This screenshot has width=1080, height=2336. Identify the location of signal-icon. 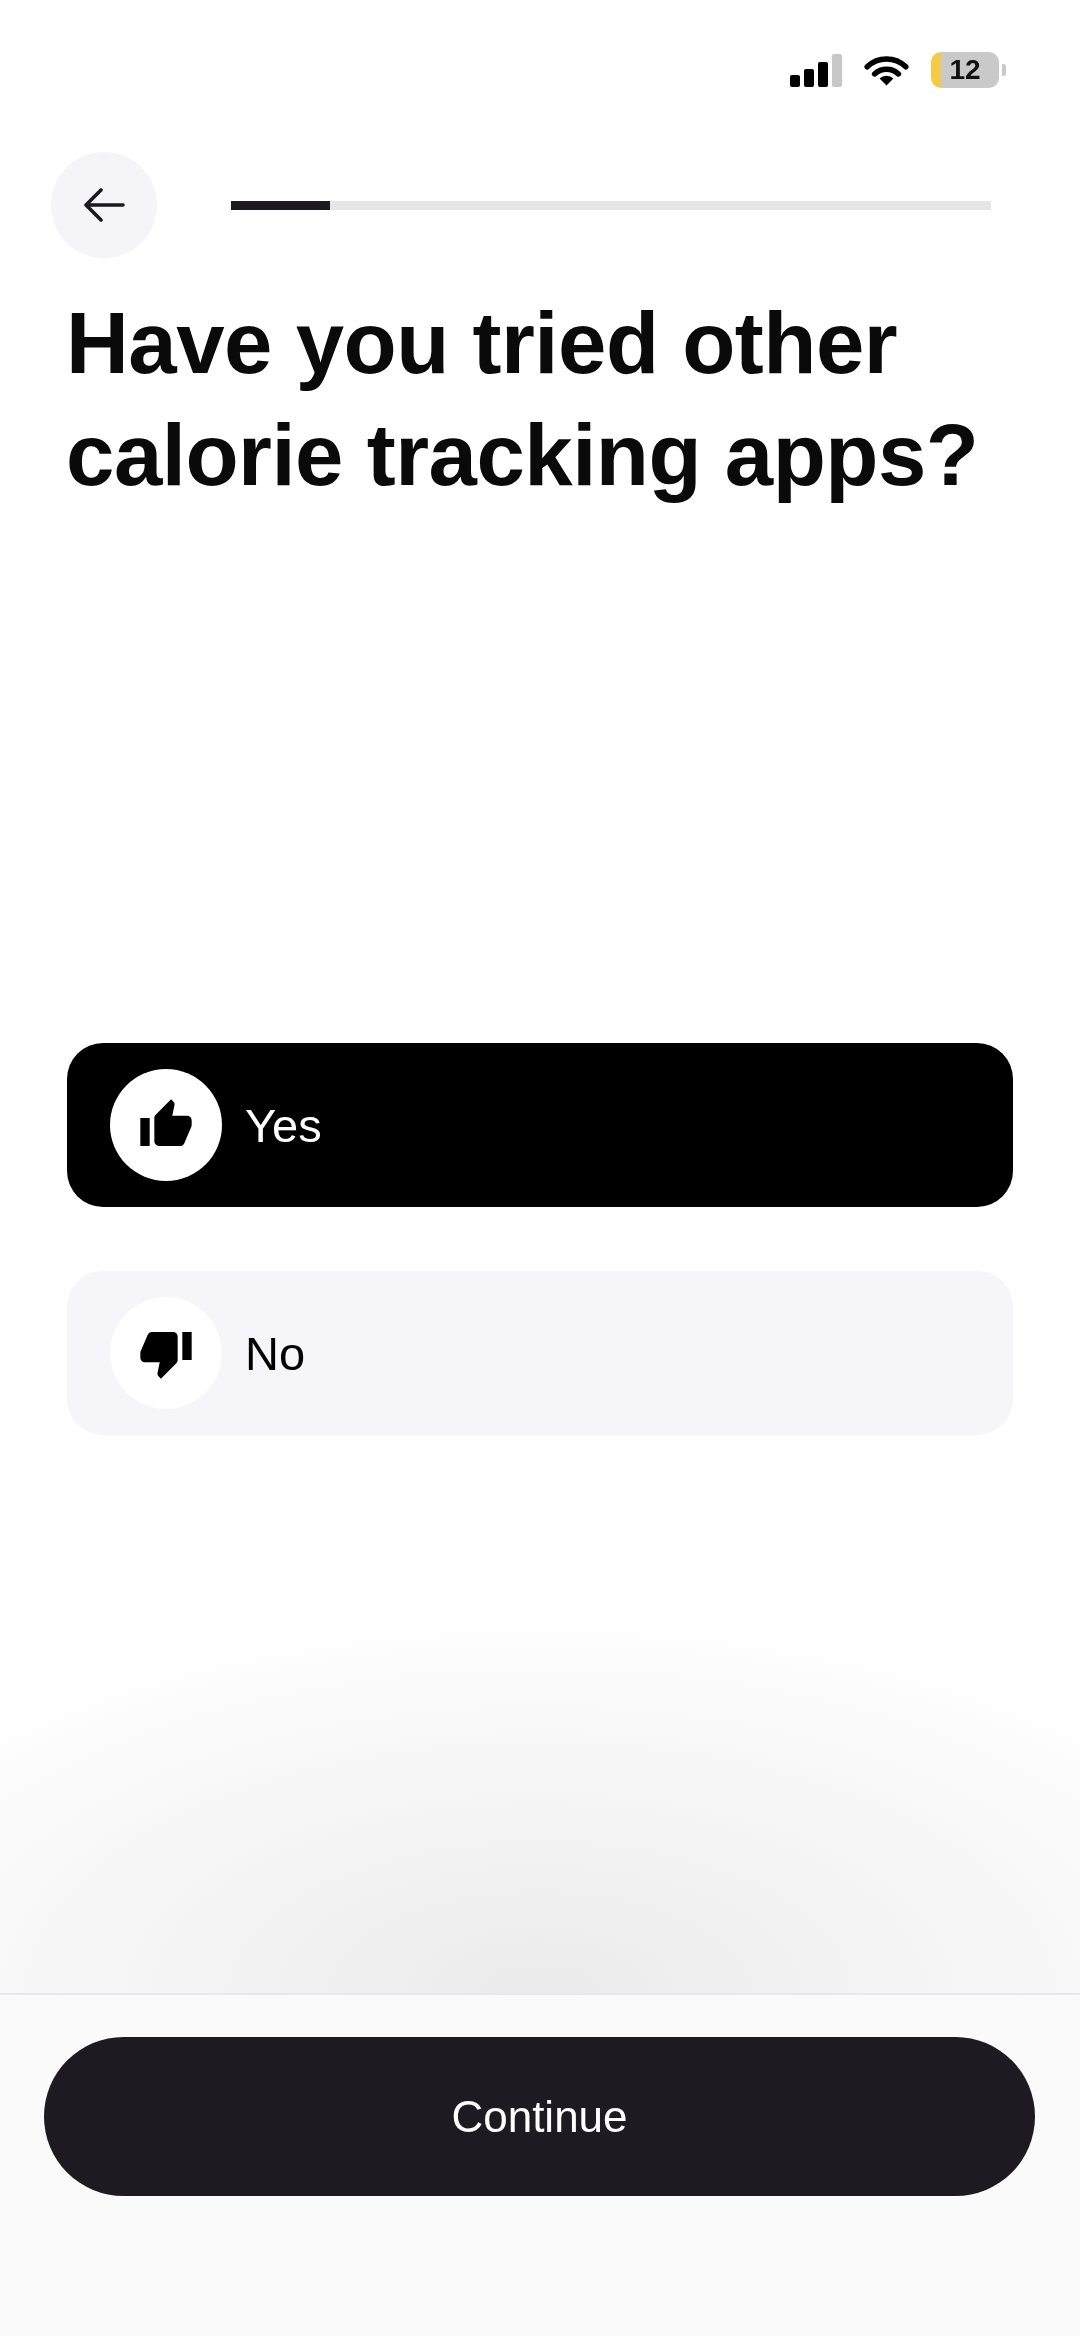
(816, 70).